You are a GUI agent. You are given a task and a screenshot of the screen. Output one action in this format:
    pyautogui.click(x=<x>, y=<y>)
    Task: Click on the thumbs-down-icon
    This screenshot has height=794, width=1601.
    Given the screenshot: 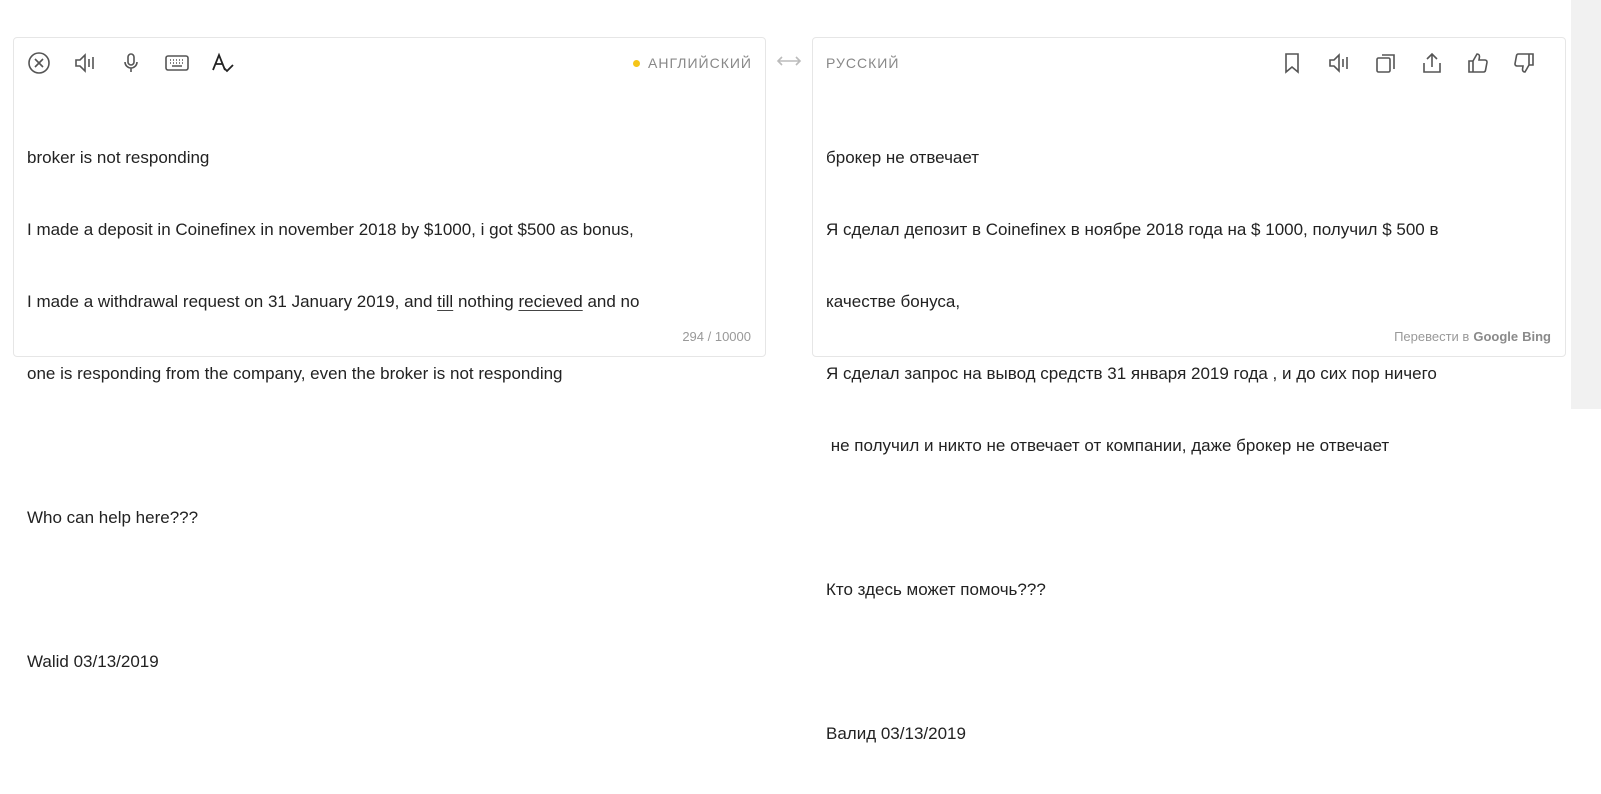 What is the action you would take?
    pyautogui.click(x=1524, y=63)
    